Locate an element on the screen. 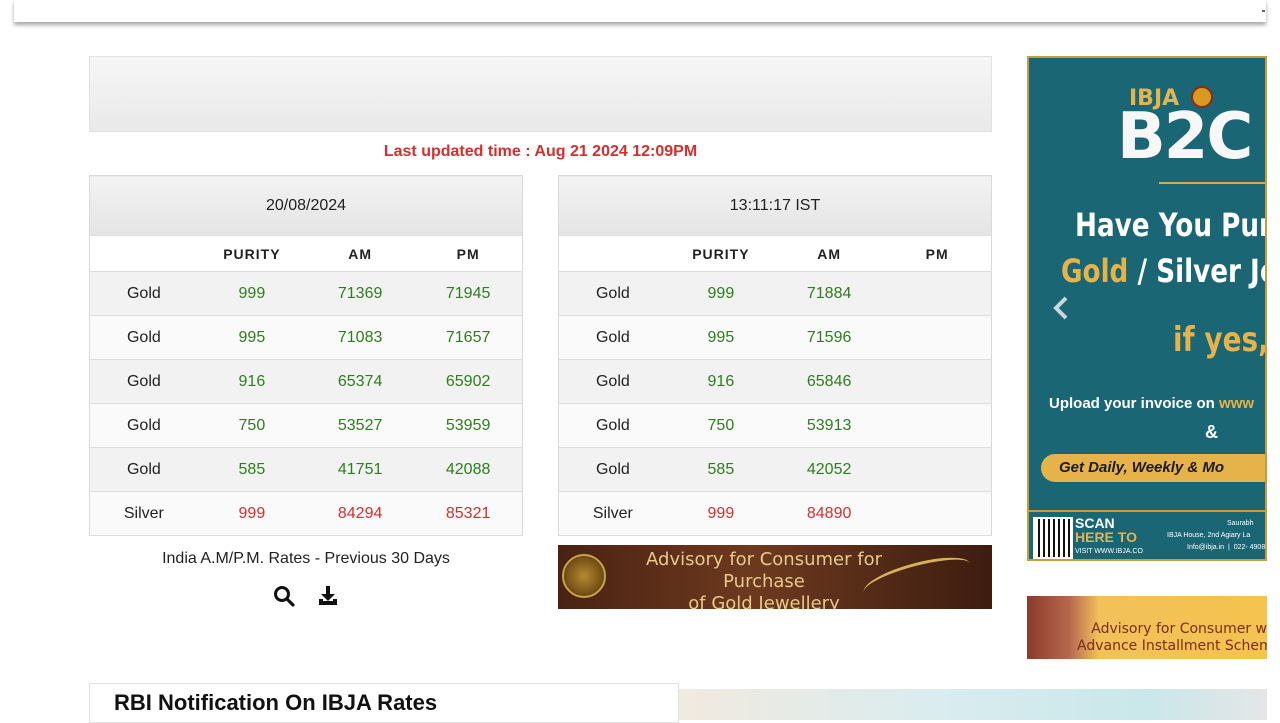  am-cell: 71083 is located at coordinates (360, 337).